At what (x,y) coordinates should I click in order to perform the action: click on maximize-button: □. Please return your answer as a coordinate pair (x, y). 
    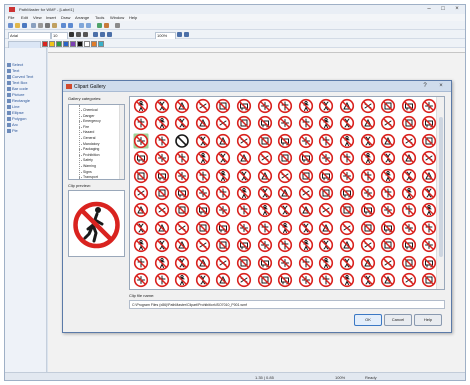
    Looking at the image, I should click on (443, 9).